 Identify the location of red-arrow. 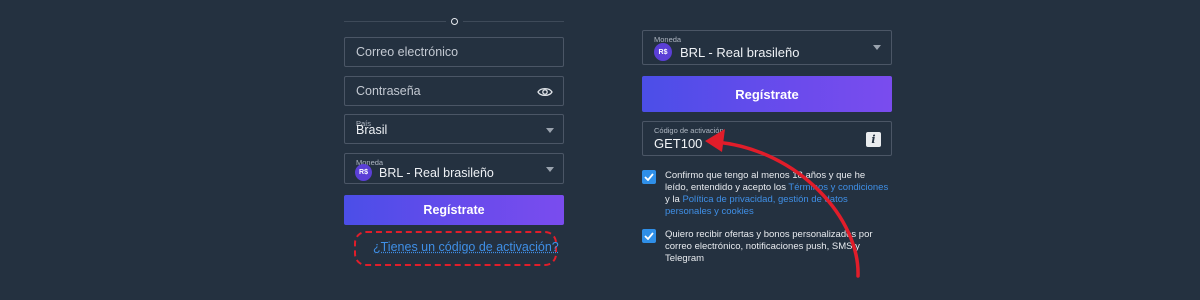
(782, 203).